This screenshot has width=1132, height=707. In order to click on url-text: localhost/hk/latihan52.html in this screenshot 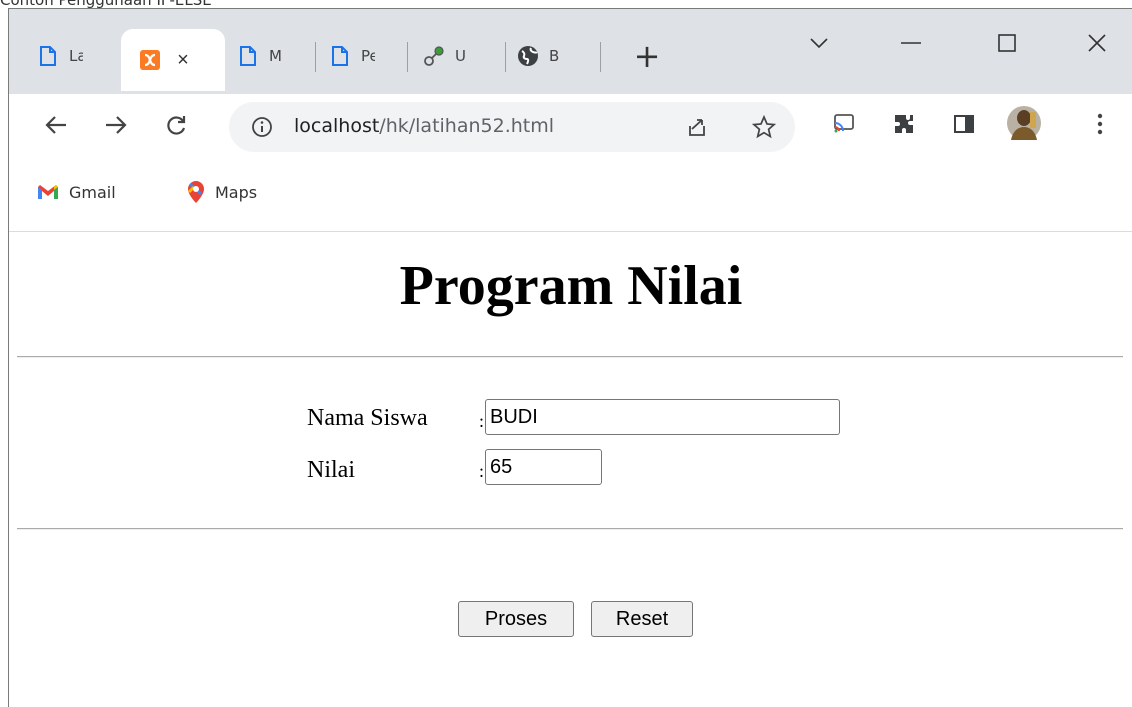, I will do `click(424, 126)`.